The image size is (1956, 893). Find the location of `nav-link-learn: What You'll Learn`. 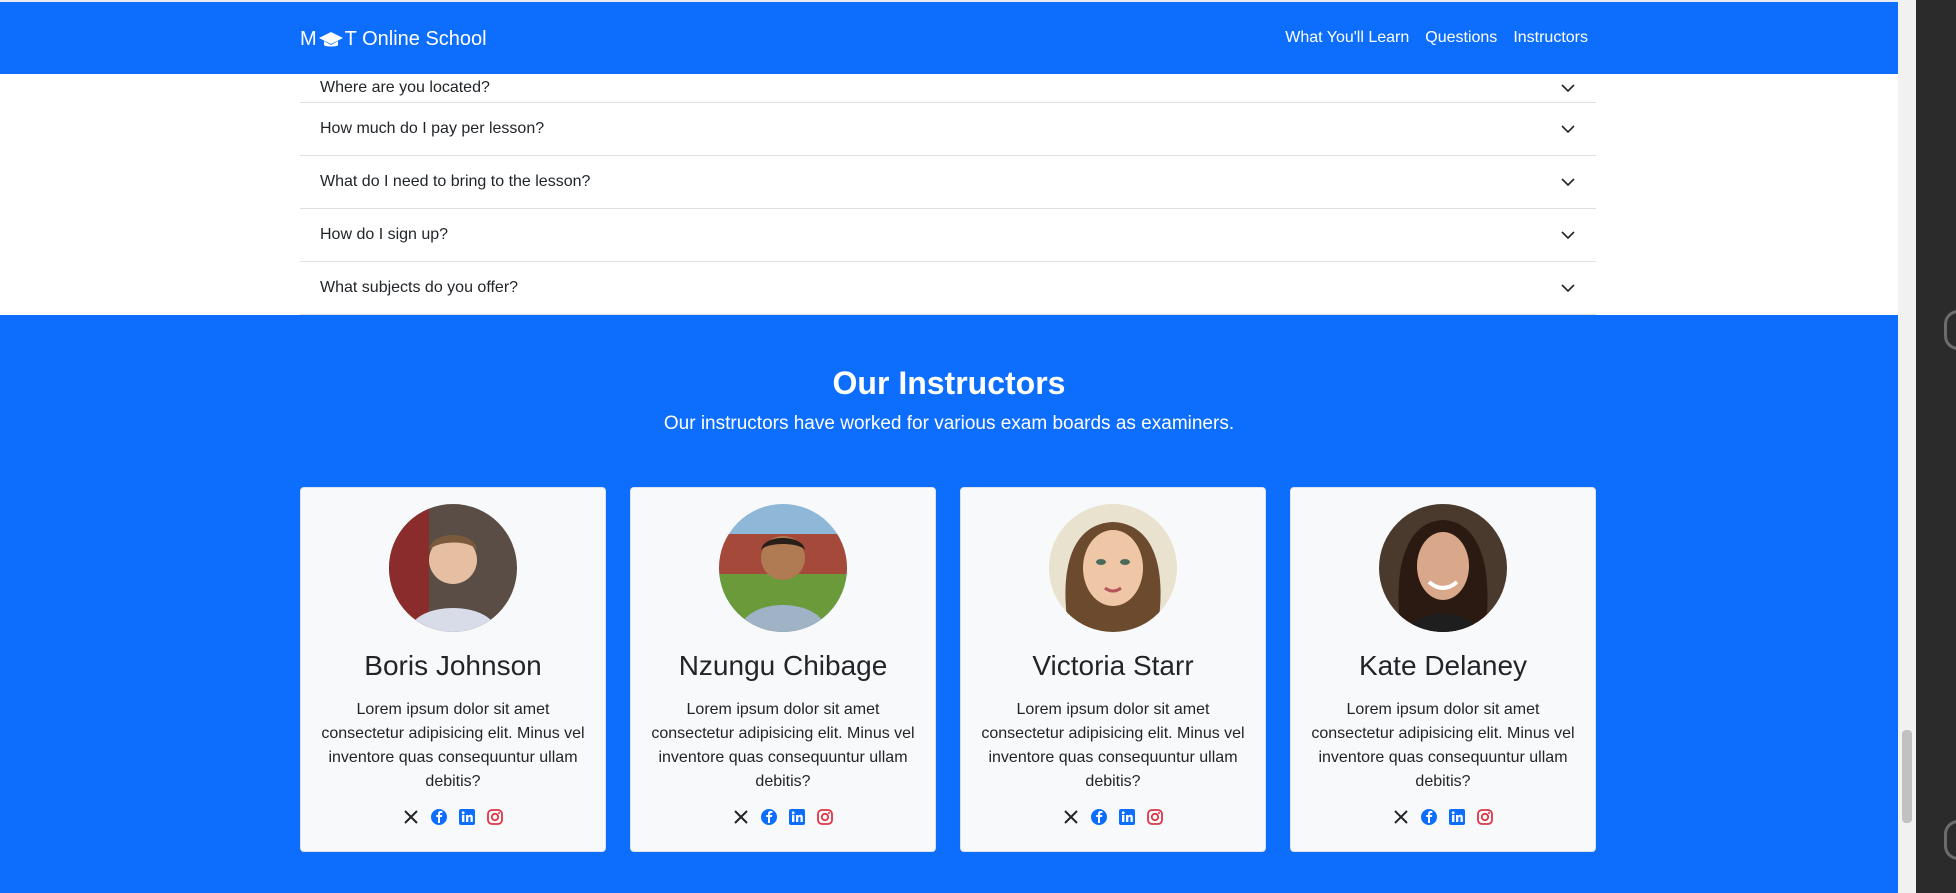

nav-link-learn: What You'll Learn is located at coordinates (1347, 38).